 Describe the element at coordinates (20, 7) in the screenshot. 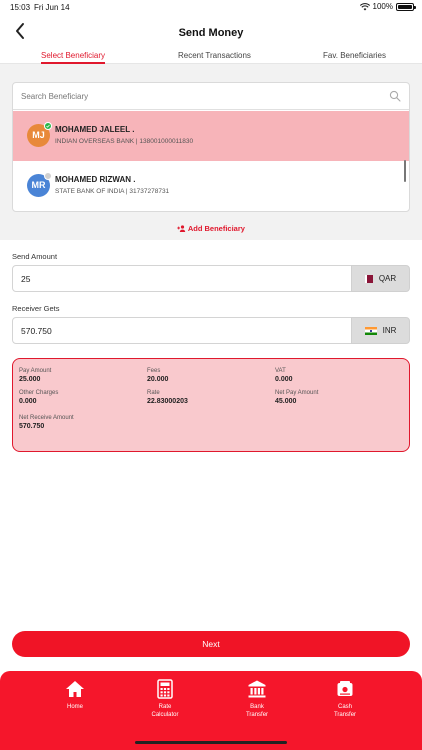

I see `status-time: 15:03` at that location.